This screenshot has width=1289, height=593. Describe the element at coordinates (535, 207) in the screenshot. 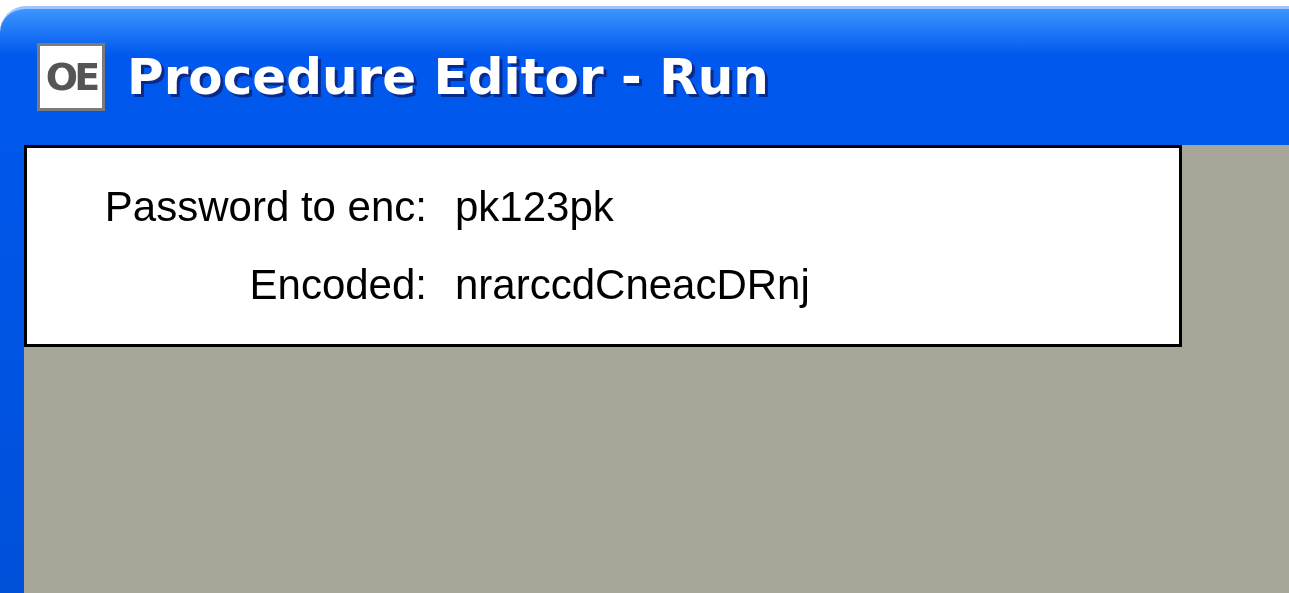

I see `field-value: pk123pk` at that location.